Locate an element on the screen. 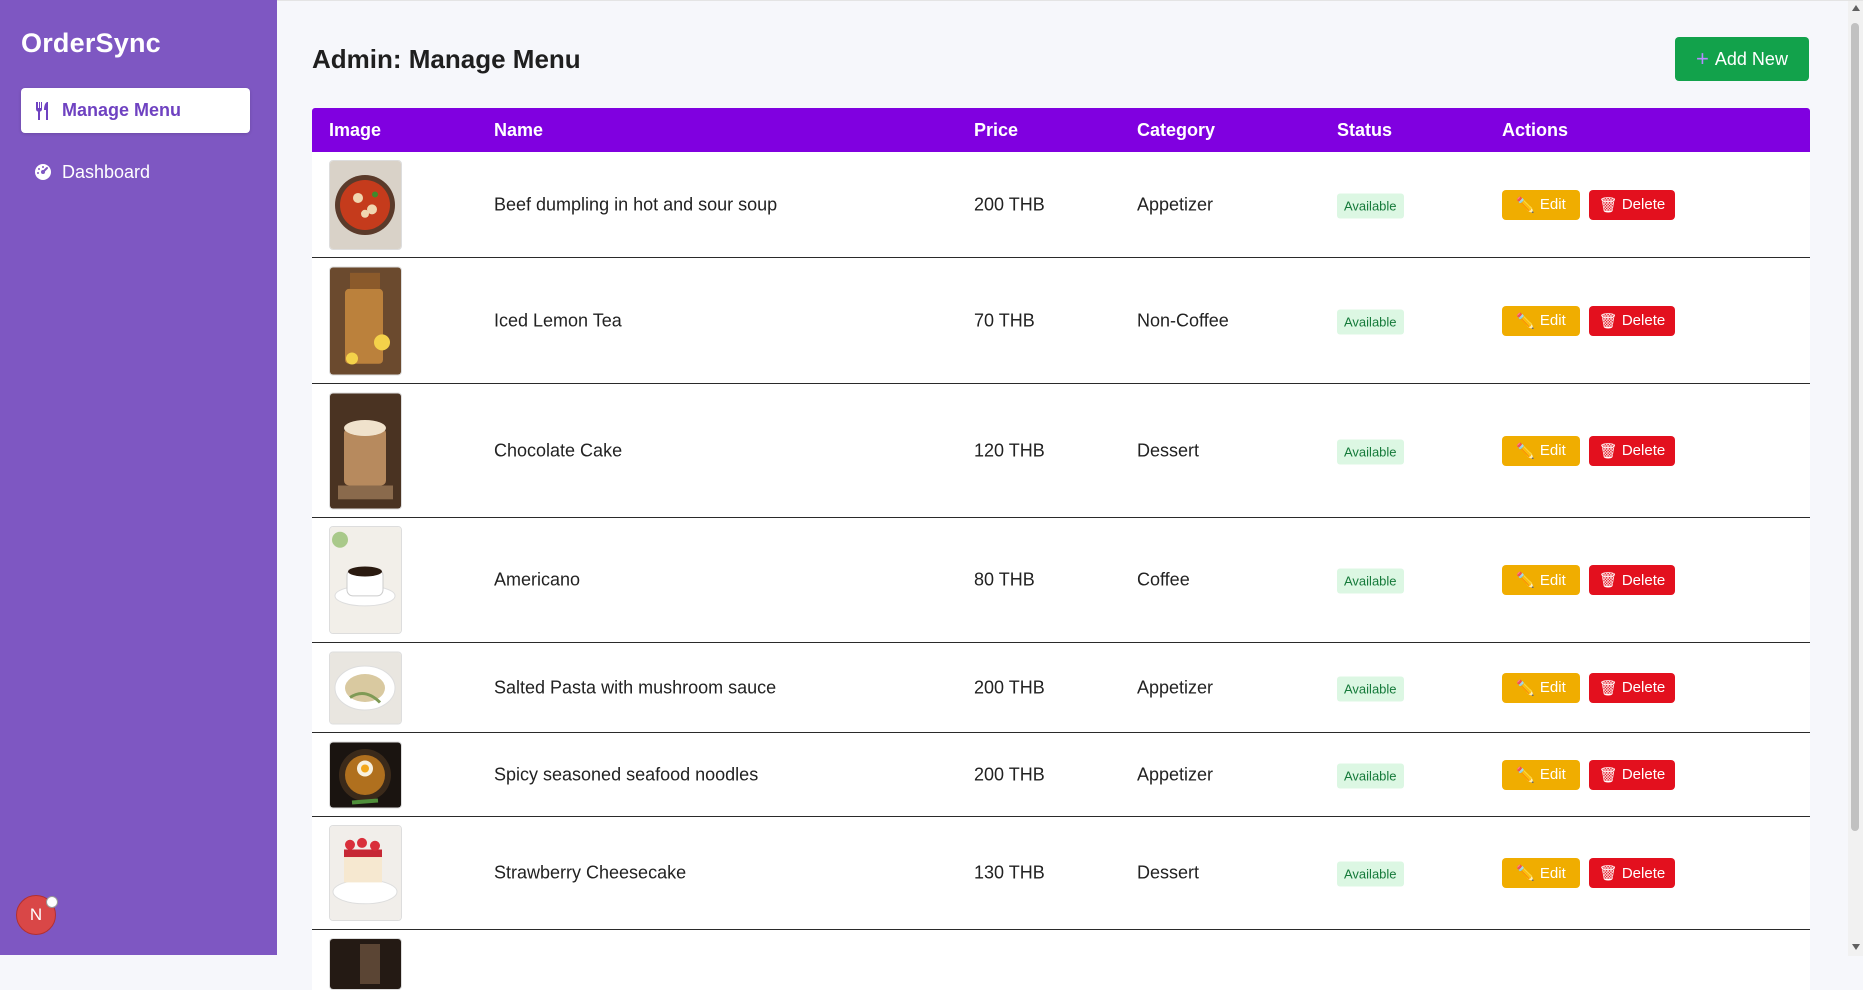 The height and width of the screenshot is (990, 1863). add-new-button: + Add New is located at coordinates (1742, 59).